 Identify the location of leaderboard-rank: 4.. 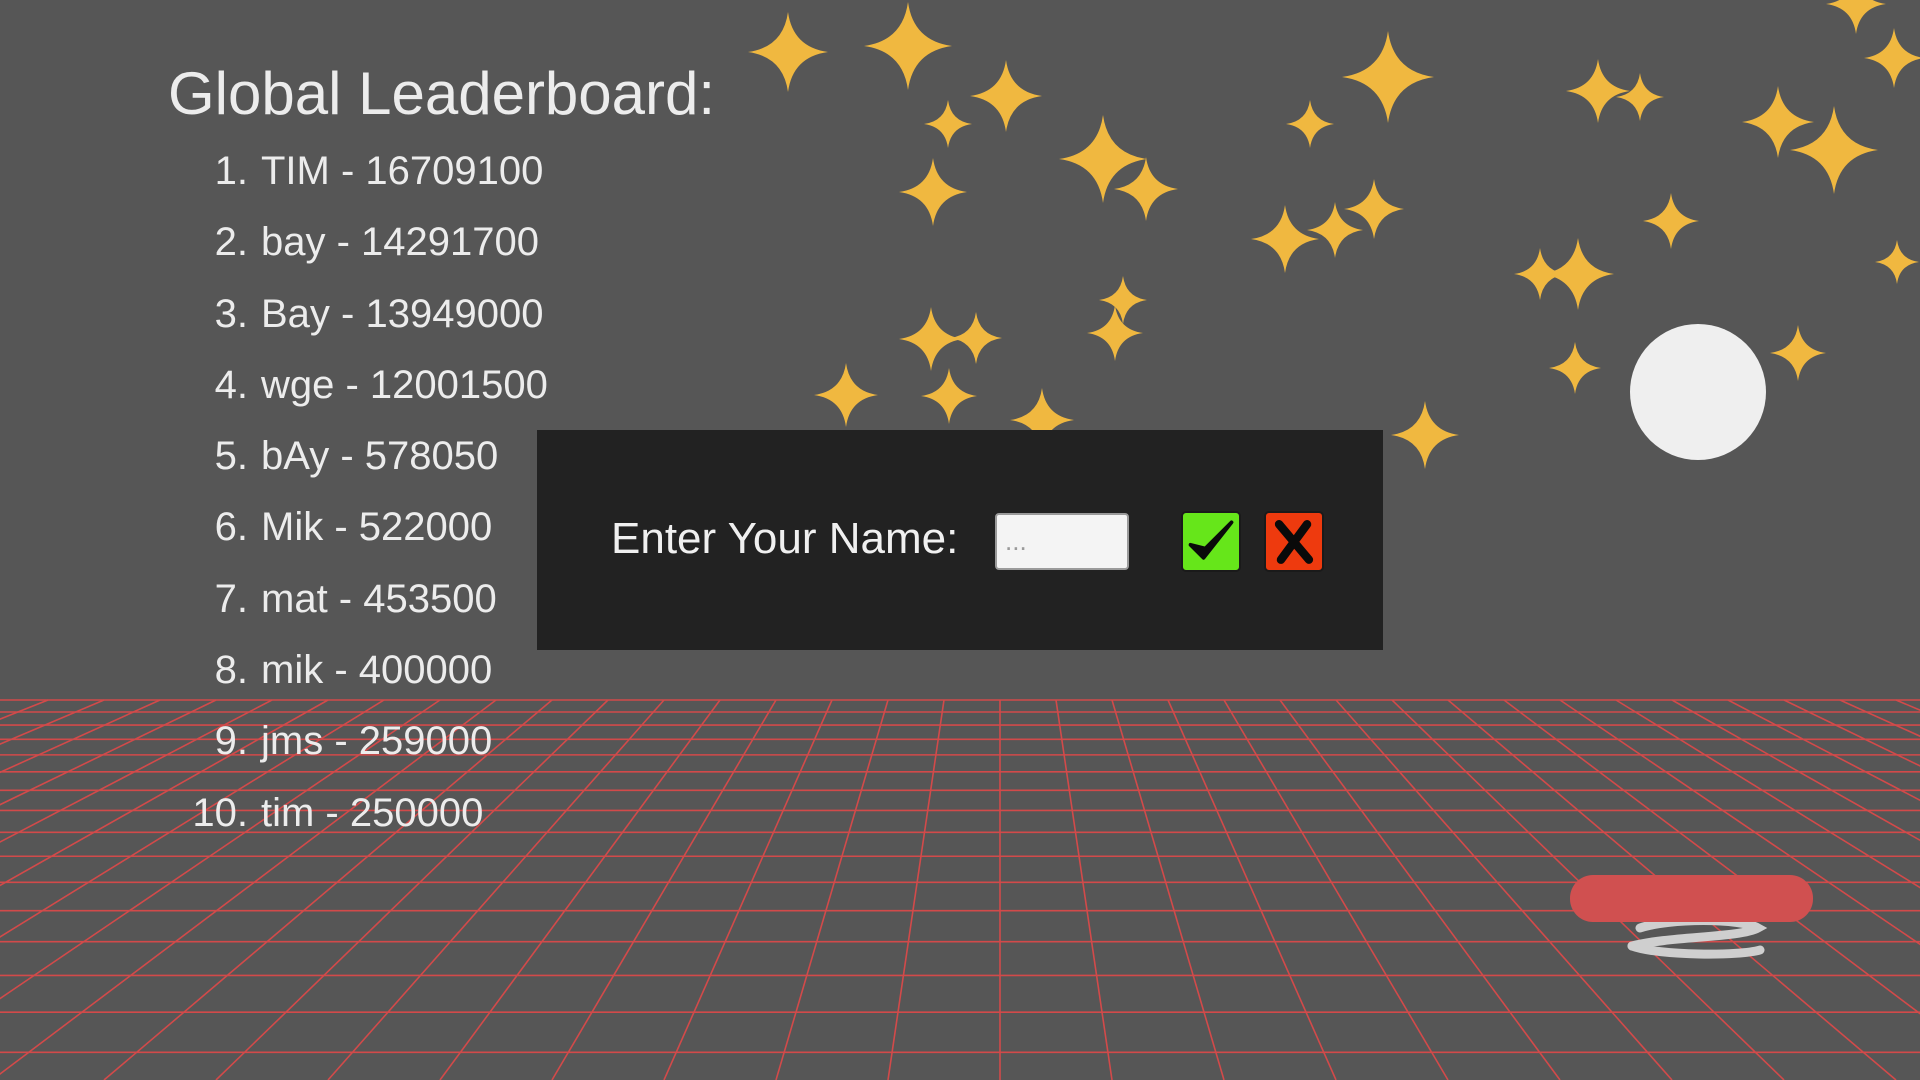
(231, 384).